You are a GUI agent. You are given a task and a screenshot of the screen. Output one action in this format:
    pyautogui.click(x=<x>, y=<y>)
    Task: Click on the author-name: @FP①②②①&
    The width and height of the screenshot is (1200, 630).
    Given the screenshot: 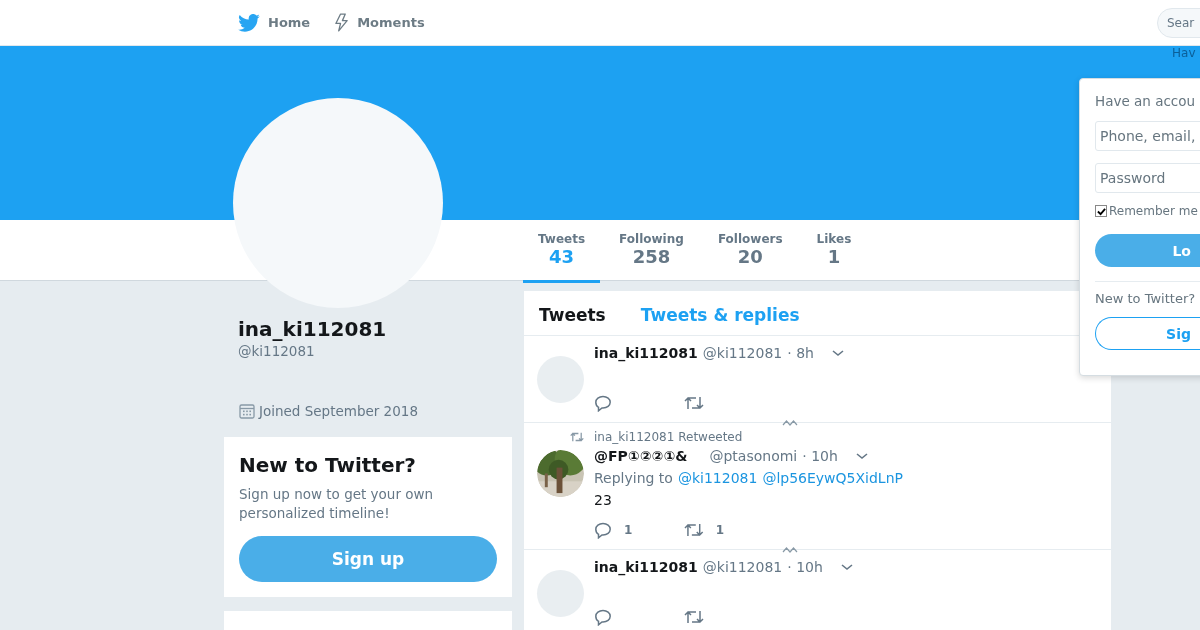 What is the action you would take?
    pyautogui.click(x=641, y=456)
    